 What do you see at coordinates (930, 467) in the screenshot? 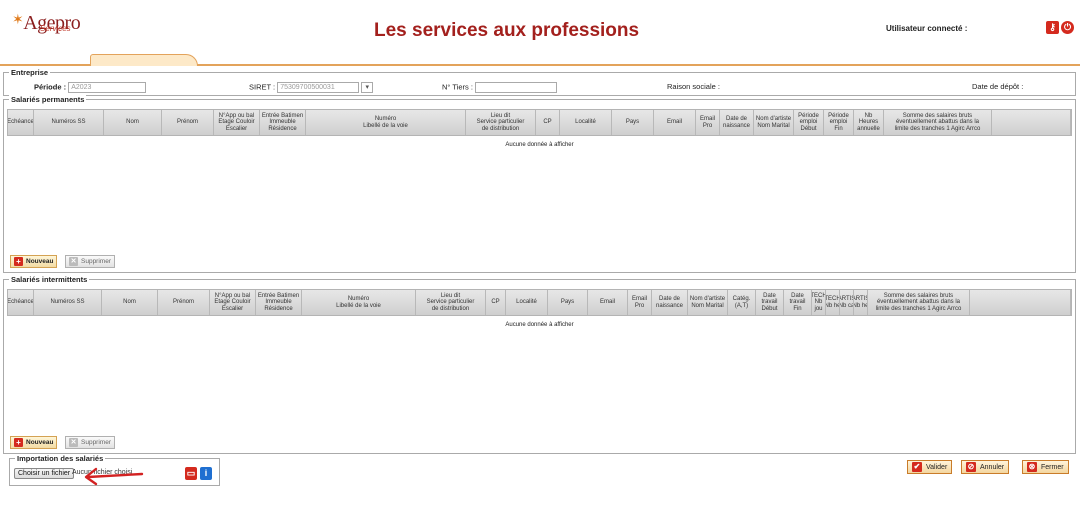
I see `validate-button: ✔ Valider` at bounding box center [930, 467].